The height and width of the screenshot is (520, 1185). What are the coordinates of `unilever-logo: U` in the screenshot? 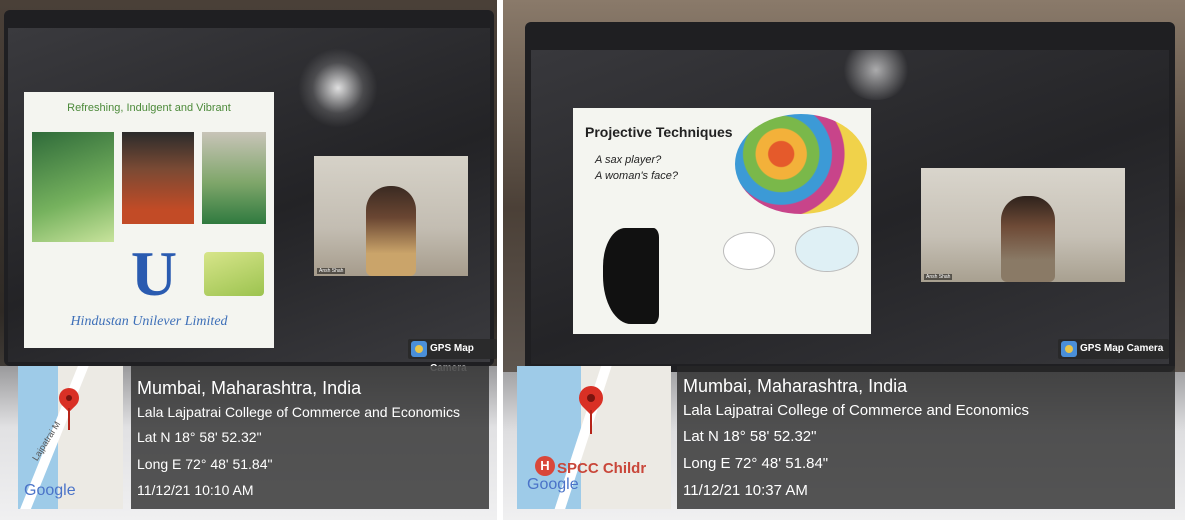 It's located at (154, 273).